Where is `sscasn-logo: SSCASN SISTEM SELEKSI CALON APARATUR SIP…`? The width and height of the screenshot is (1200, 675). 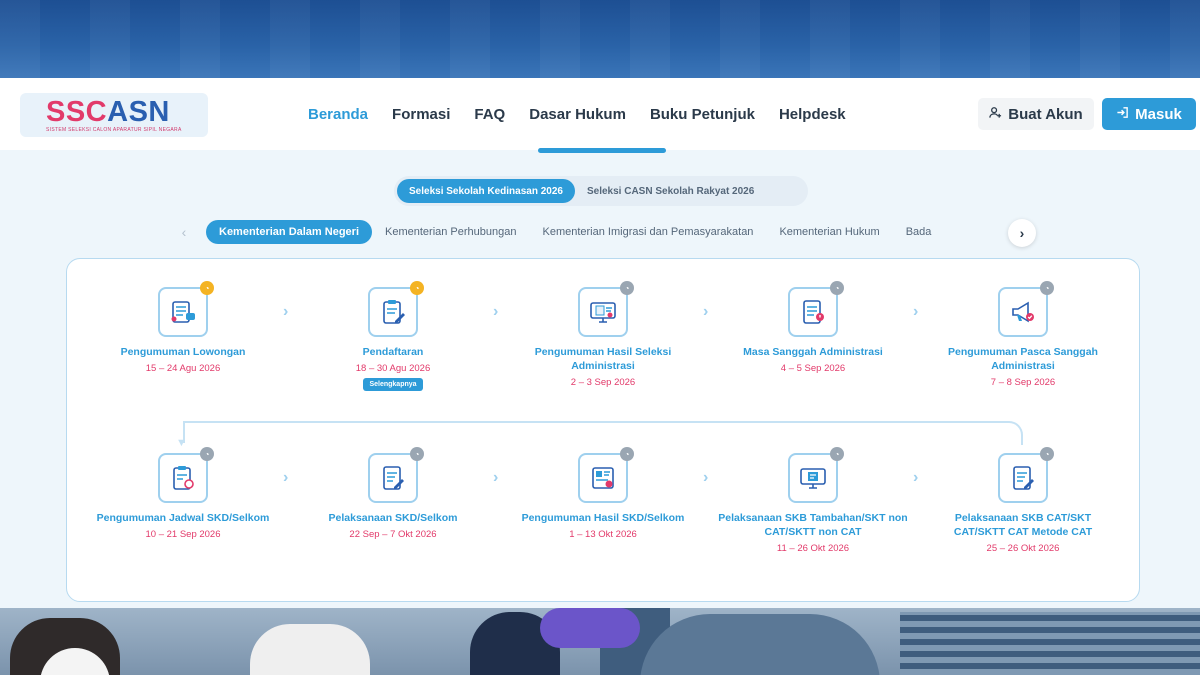 sscasn-logo: SSCASN SISTEM SELEKSI CALON APARATUR SIP… is located at coordinates (114, 115).